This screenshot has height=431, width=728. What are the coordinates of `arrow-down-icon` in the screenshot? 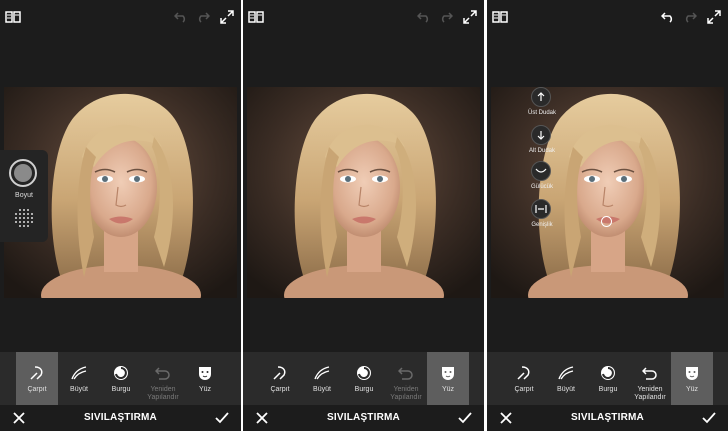 It's located at (541, 135).